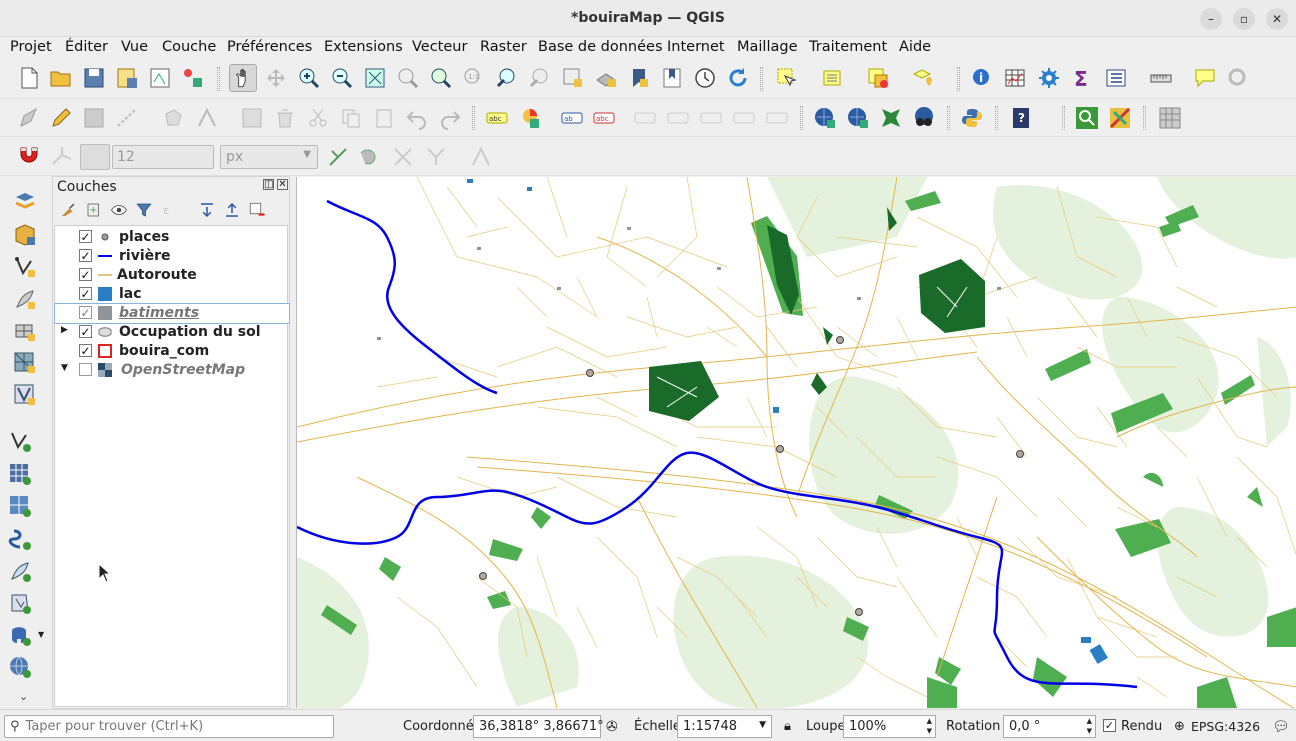 The width and height of the screenshot is (1296, 741). I want to click on pan-hand-icon, so click(243, 78).